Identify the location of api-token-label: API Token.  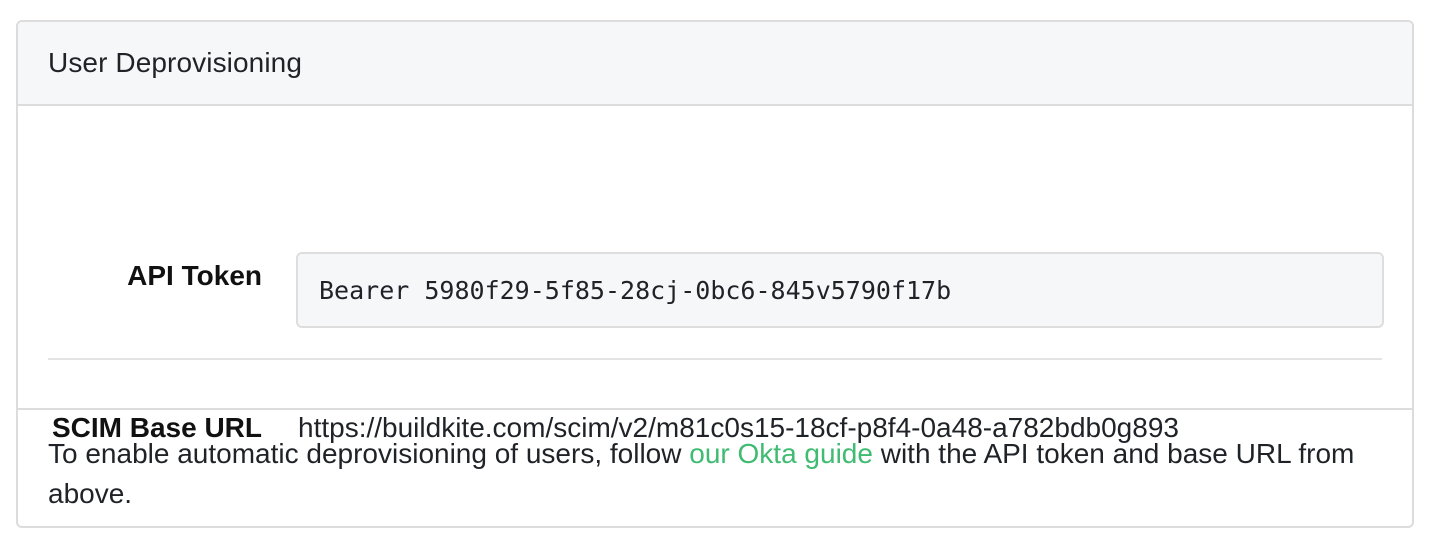
(194, 275).